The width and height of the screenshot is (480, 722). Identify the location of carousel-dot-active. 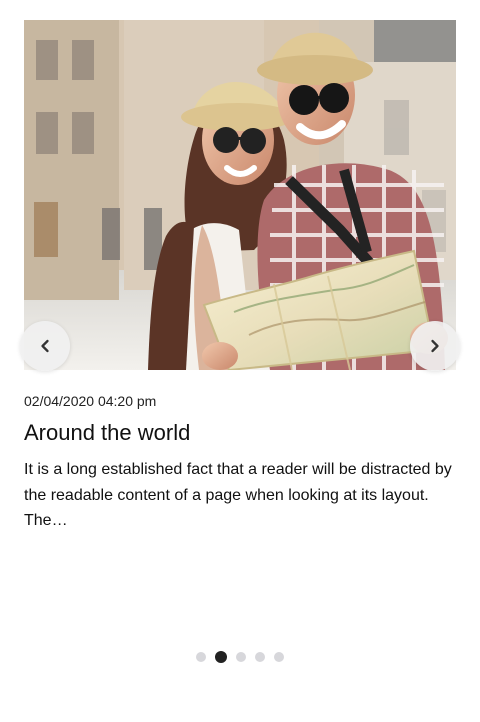
(221, 657).